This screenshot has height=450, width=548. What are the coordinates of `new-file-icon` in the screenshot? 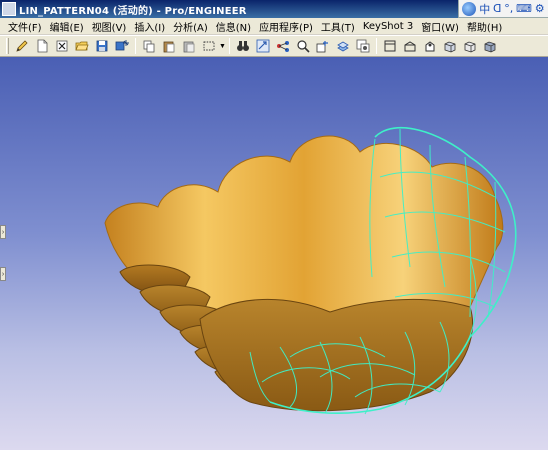 It's located at (42, 46).